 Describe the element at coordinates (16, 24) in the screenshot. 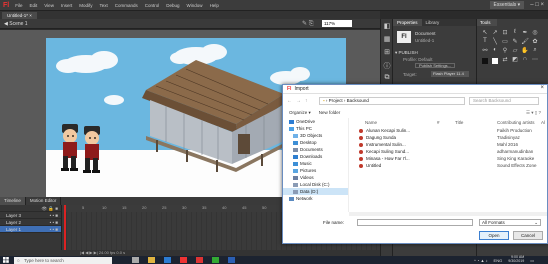

I see `scene-label: ◀ Scene 1` at that location.